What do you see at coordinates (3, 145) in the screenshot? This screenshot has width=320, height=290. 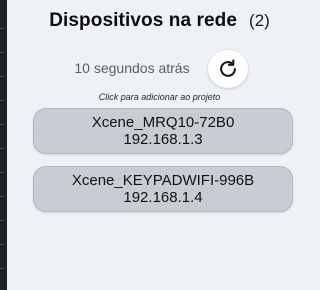 I see `left-edge-strip` at bounding box center [3, 145].